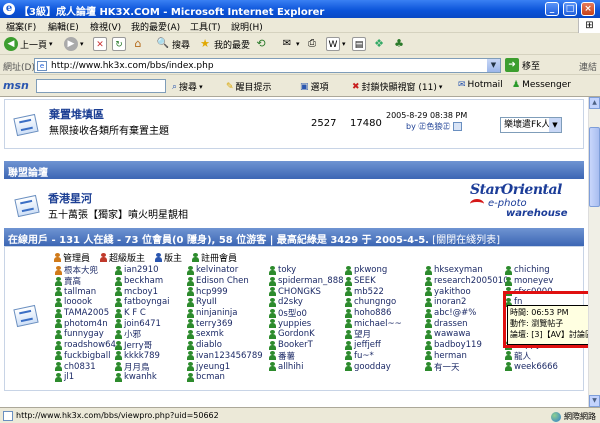  What do you see at coordinates (373, 291) in the screenshot?
I see `online-user: mb522` at bounding box center [373, 291].